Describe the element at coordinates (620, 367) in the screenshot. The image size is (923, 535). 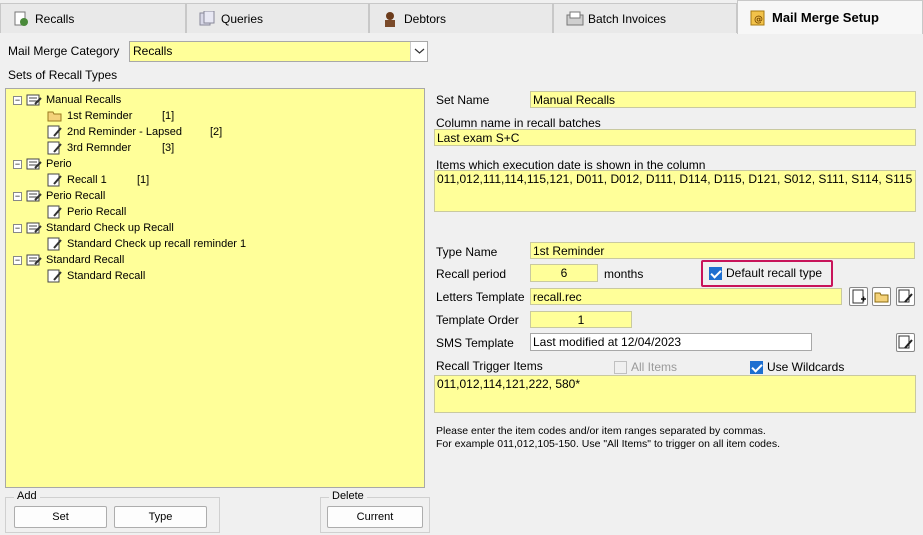
I see `checkbox-unchecked-icon` at that location.